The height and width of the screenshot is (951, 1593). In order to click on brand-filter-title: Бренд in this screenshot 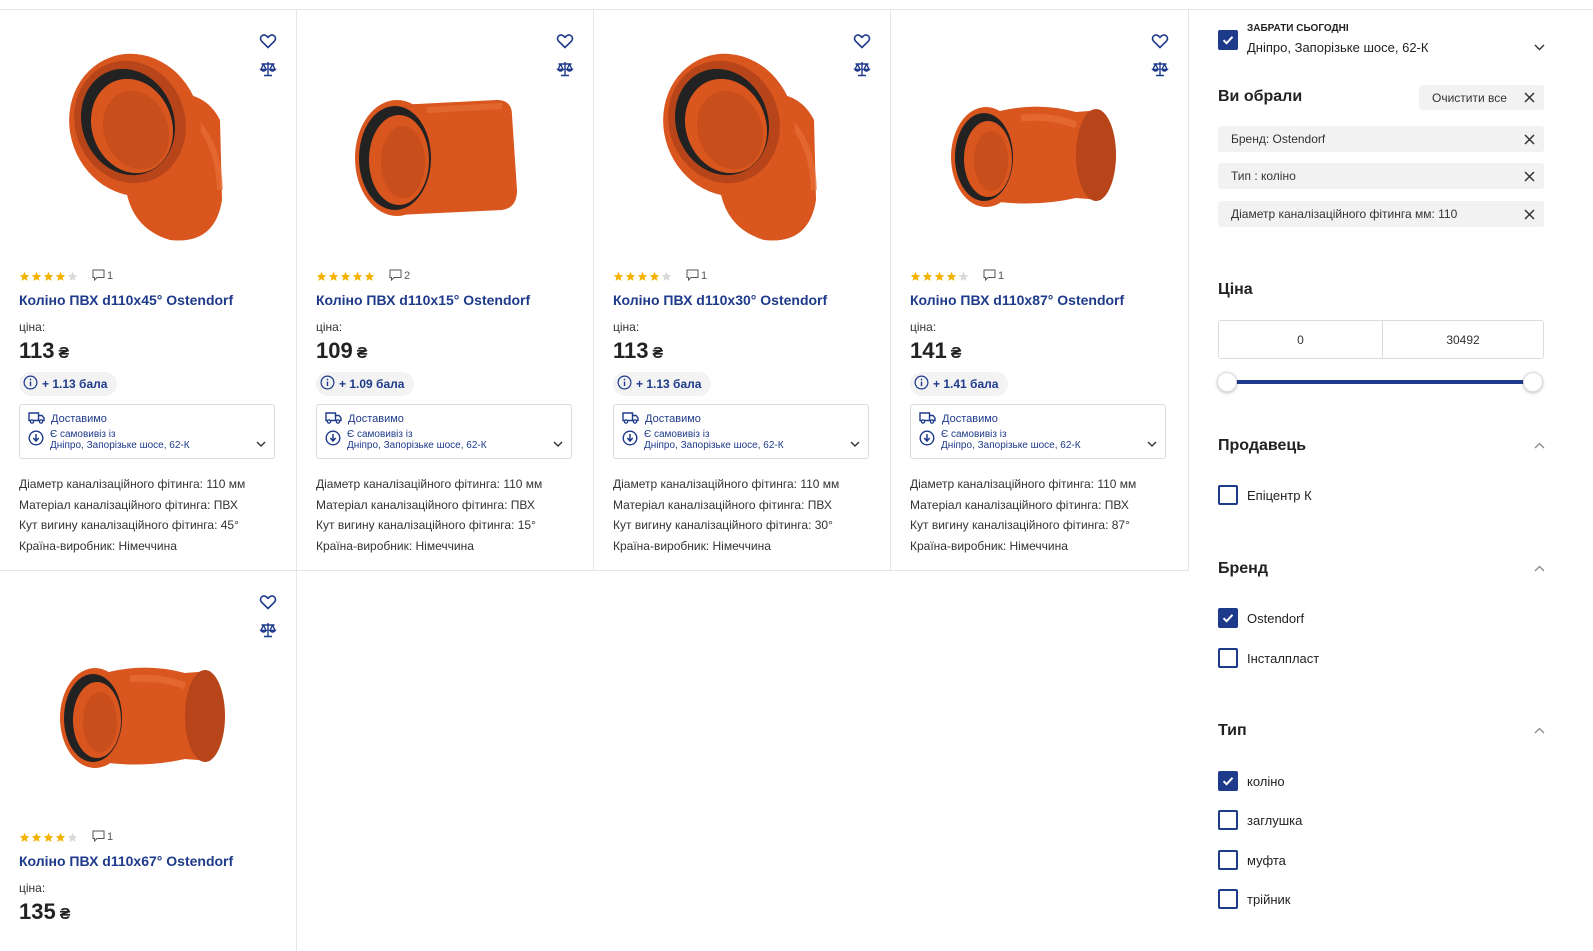, I will do `click(1243, 569)`.